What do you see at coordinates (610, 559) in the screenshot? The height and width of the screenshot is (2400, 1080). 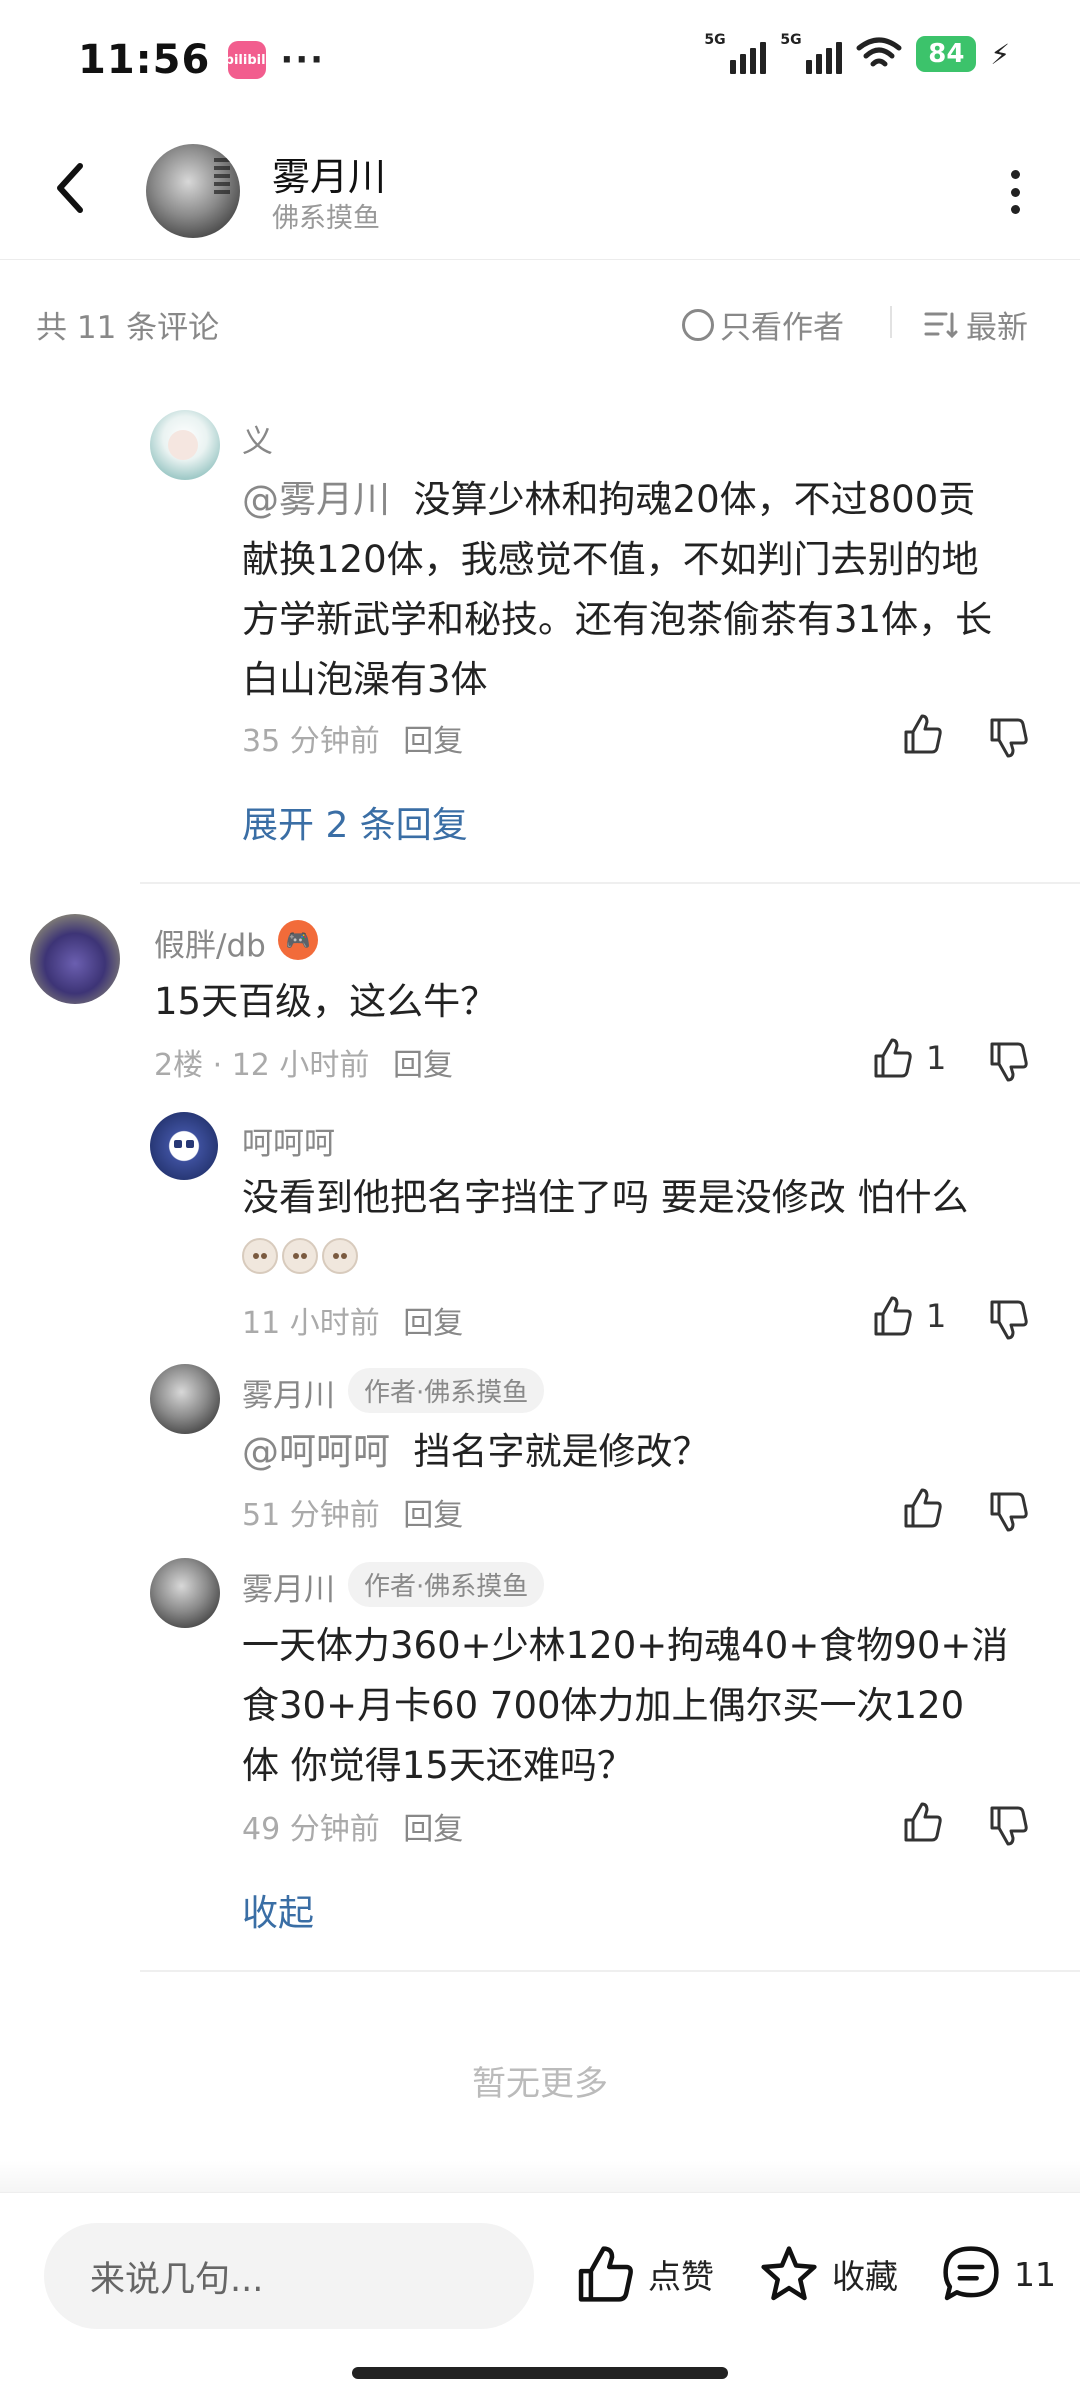 I see `comment-line: 献换120体，我感觉不值，不如判门去别的地` at bounding box center [610, 559].